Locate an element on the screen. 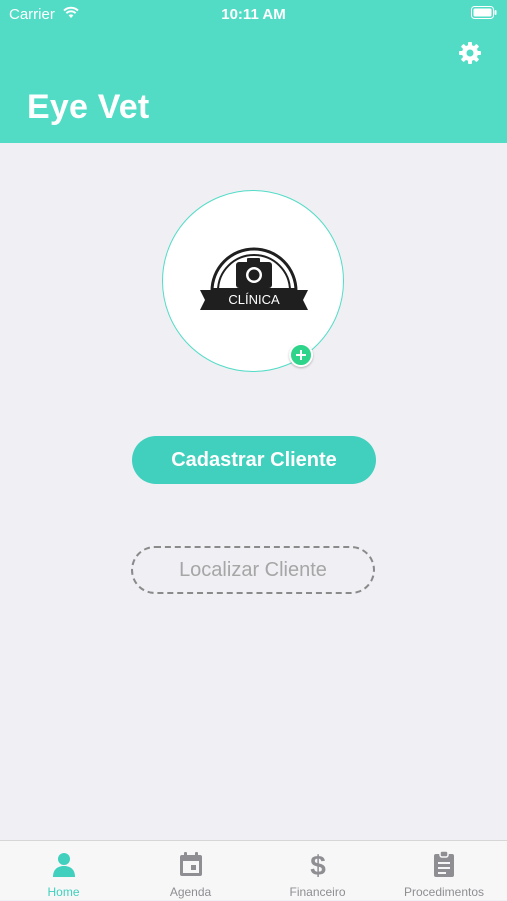  tab-label: Home is located at coordinates (63, 892).